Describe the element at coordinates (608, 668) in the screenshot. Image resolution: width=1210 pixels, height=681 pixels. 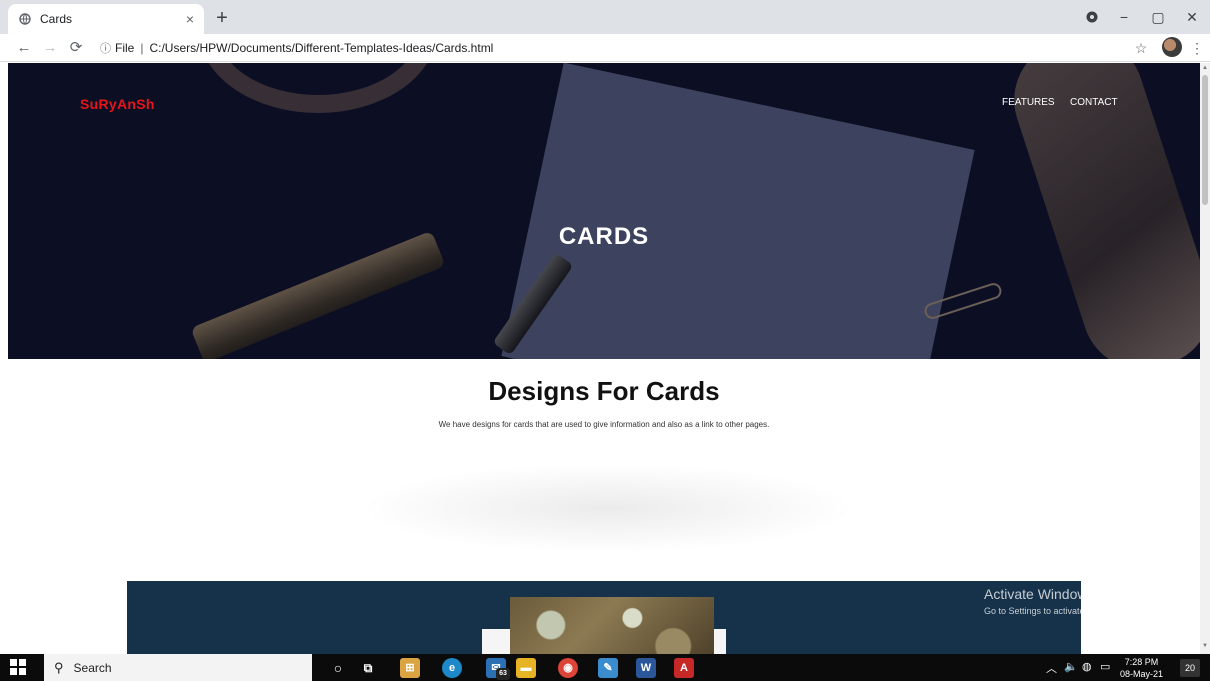
I see `notes-icon: ✎` at that location.